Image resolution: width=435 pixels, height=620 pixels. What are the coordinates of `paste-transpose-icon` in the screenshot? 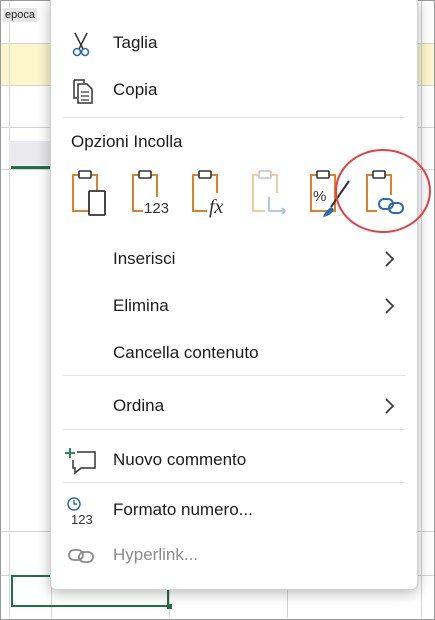 It's located at (271, 193).